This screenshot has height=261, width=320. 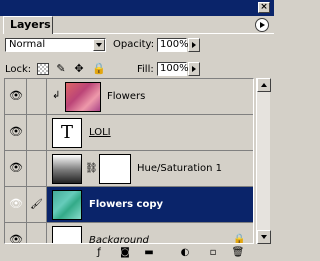 What do you see at coordinates (129, 133) in the screenshot?
I see `layer-row-loli: 👁 T LOLI` at bounding box center [129, 133].